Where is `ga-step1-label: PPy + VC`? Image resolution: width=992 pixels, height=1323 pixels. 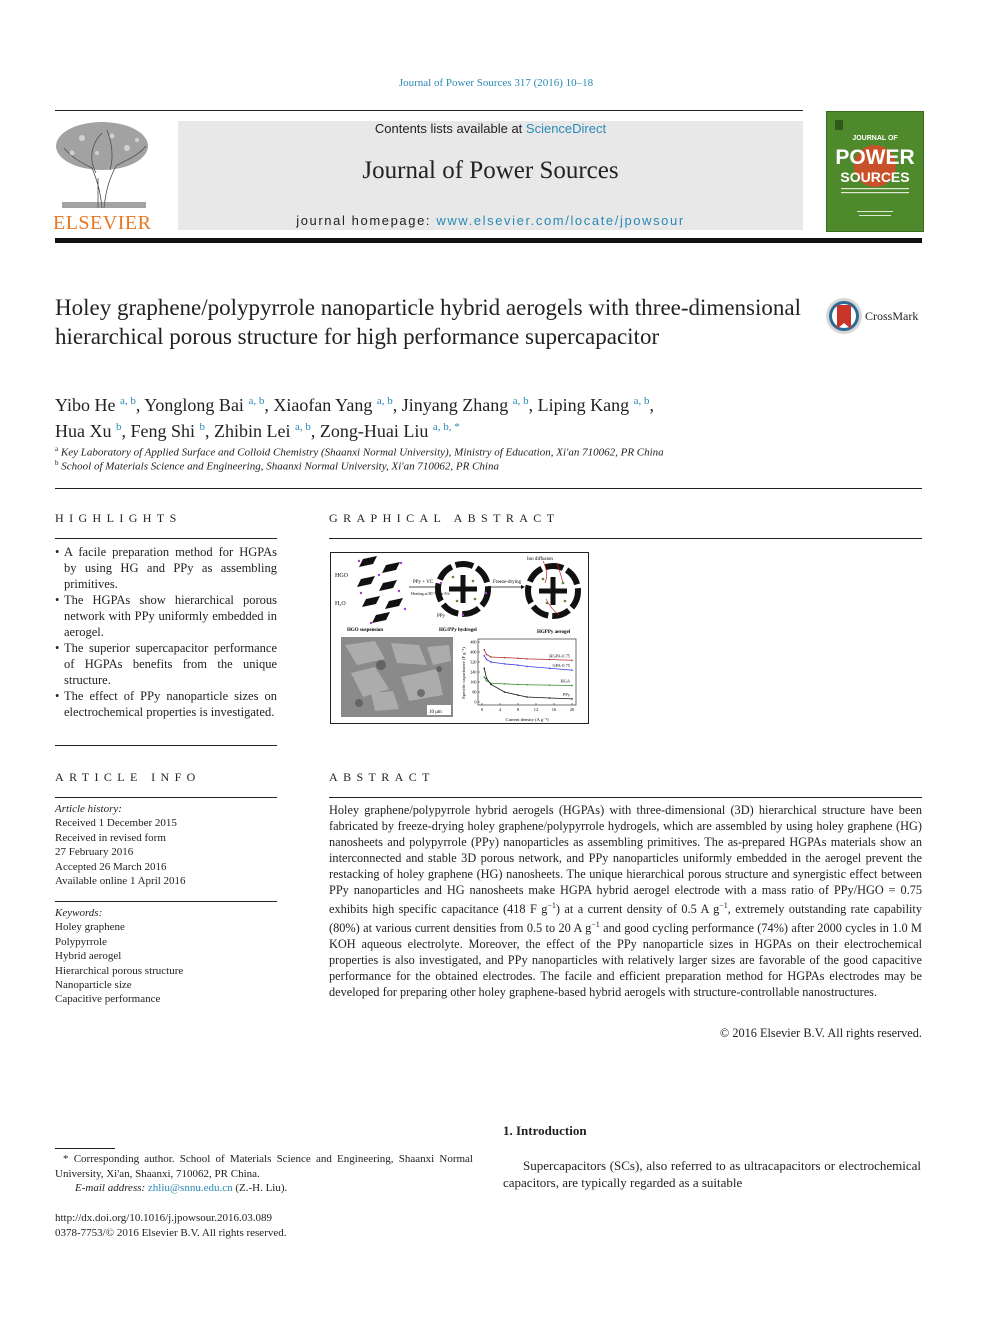 ga-step1-label: PPy + VC is located at coordinates (423, 582).